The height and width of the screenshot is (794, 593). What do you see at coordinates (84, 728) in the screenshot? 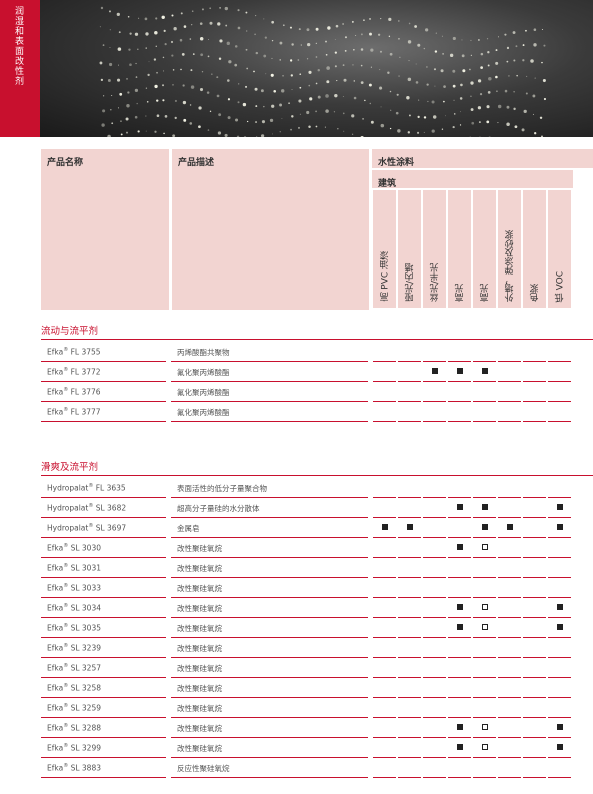
I see `product-code: SL 3288` at bounding box center [84, 728].